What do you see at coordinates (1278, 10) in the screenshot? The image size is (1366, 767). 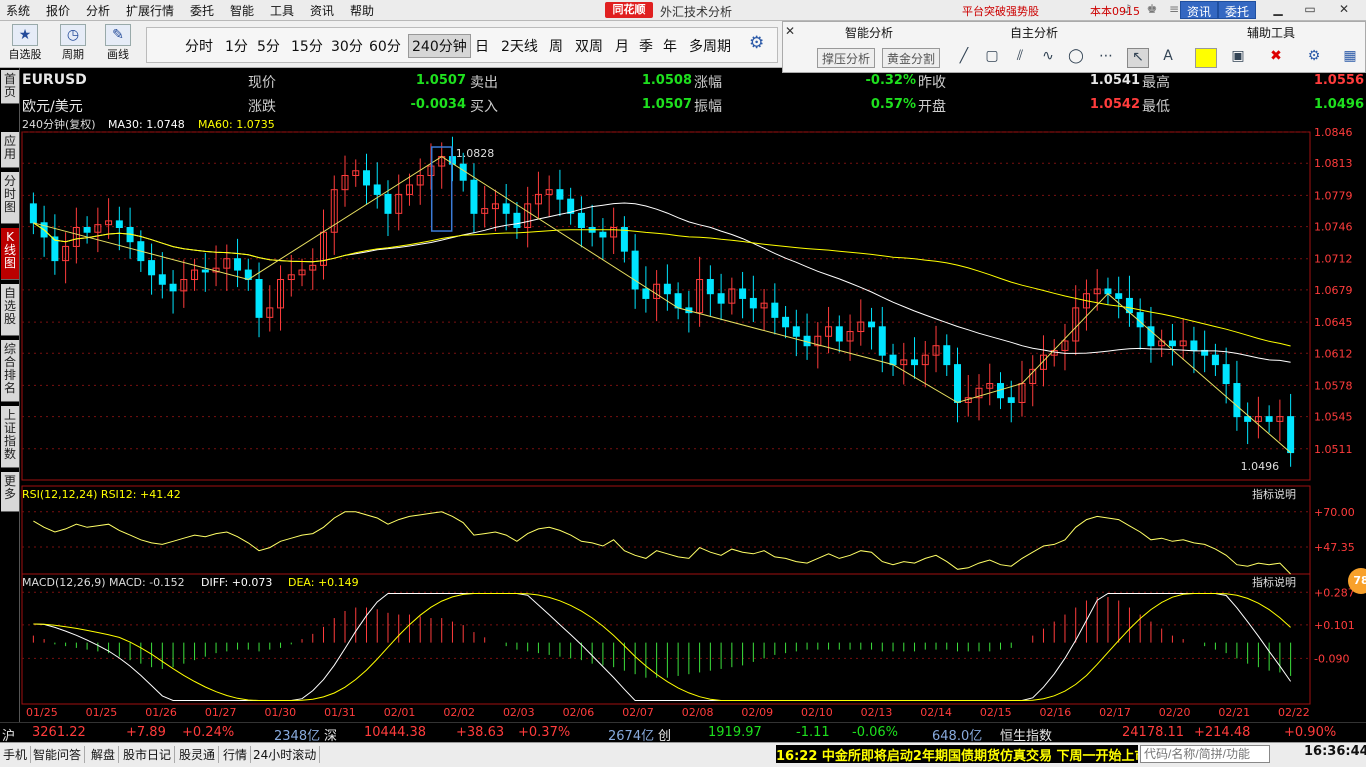 I see `minimize-icon: ▁` at bounding box center [1278, 10].